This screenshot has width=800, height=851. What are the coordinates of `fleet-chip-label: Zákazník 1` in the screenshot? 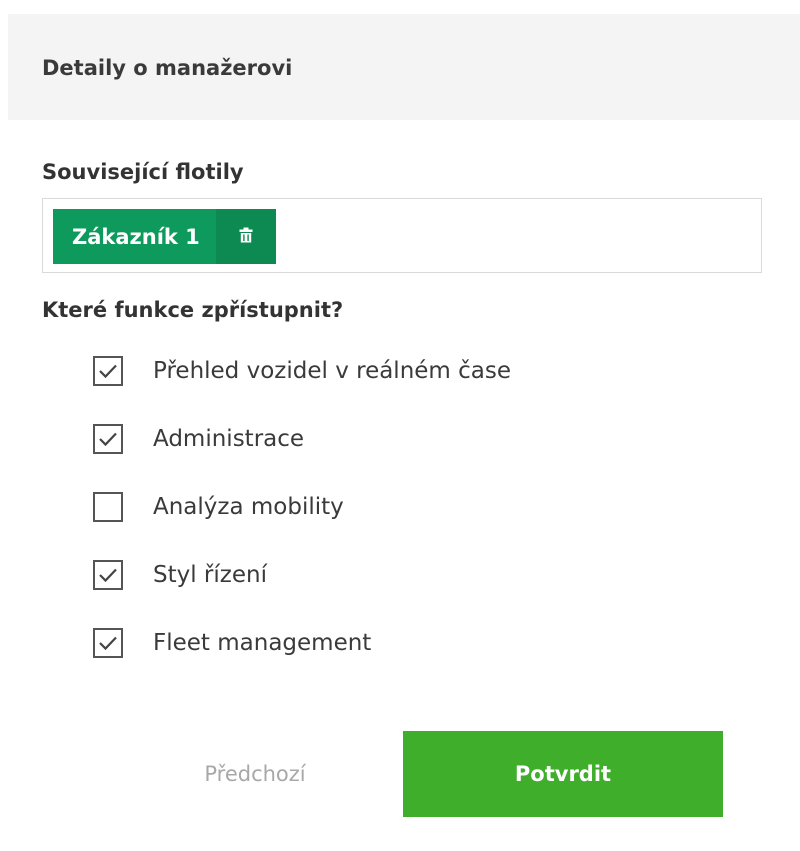 It's located at (134, 236).